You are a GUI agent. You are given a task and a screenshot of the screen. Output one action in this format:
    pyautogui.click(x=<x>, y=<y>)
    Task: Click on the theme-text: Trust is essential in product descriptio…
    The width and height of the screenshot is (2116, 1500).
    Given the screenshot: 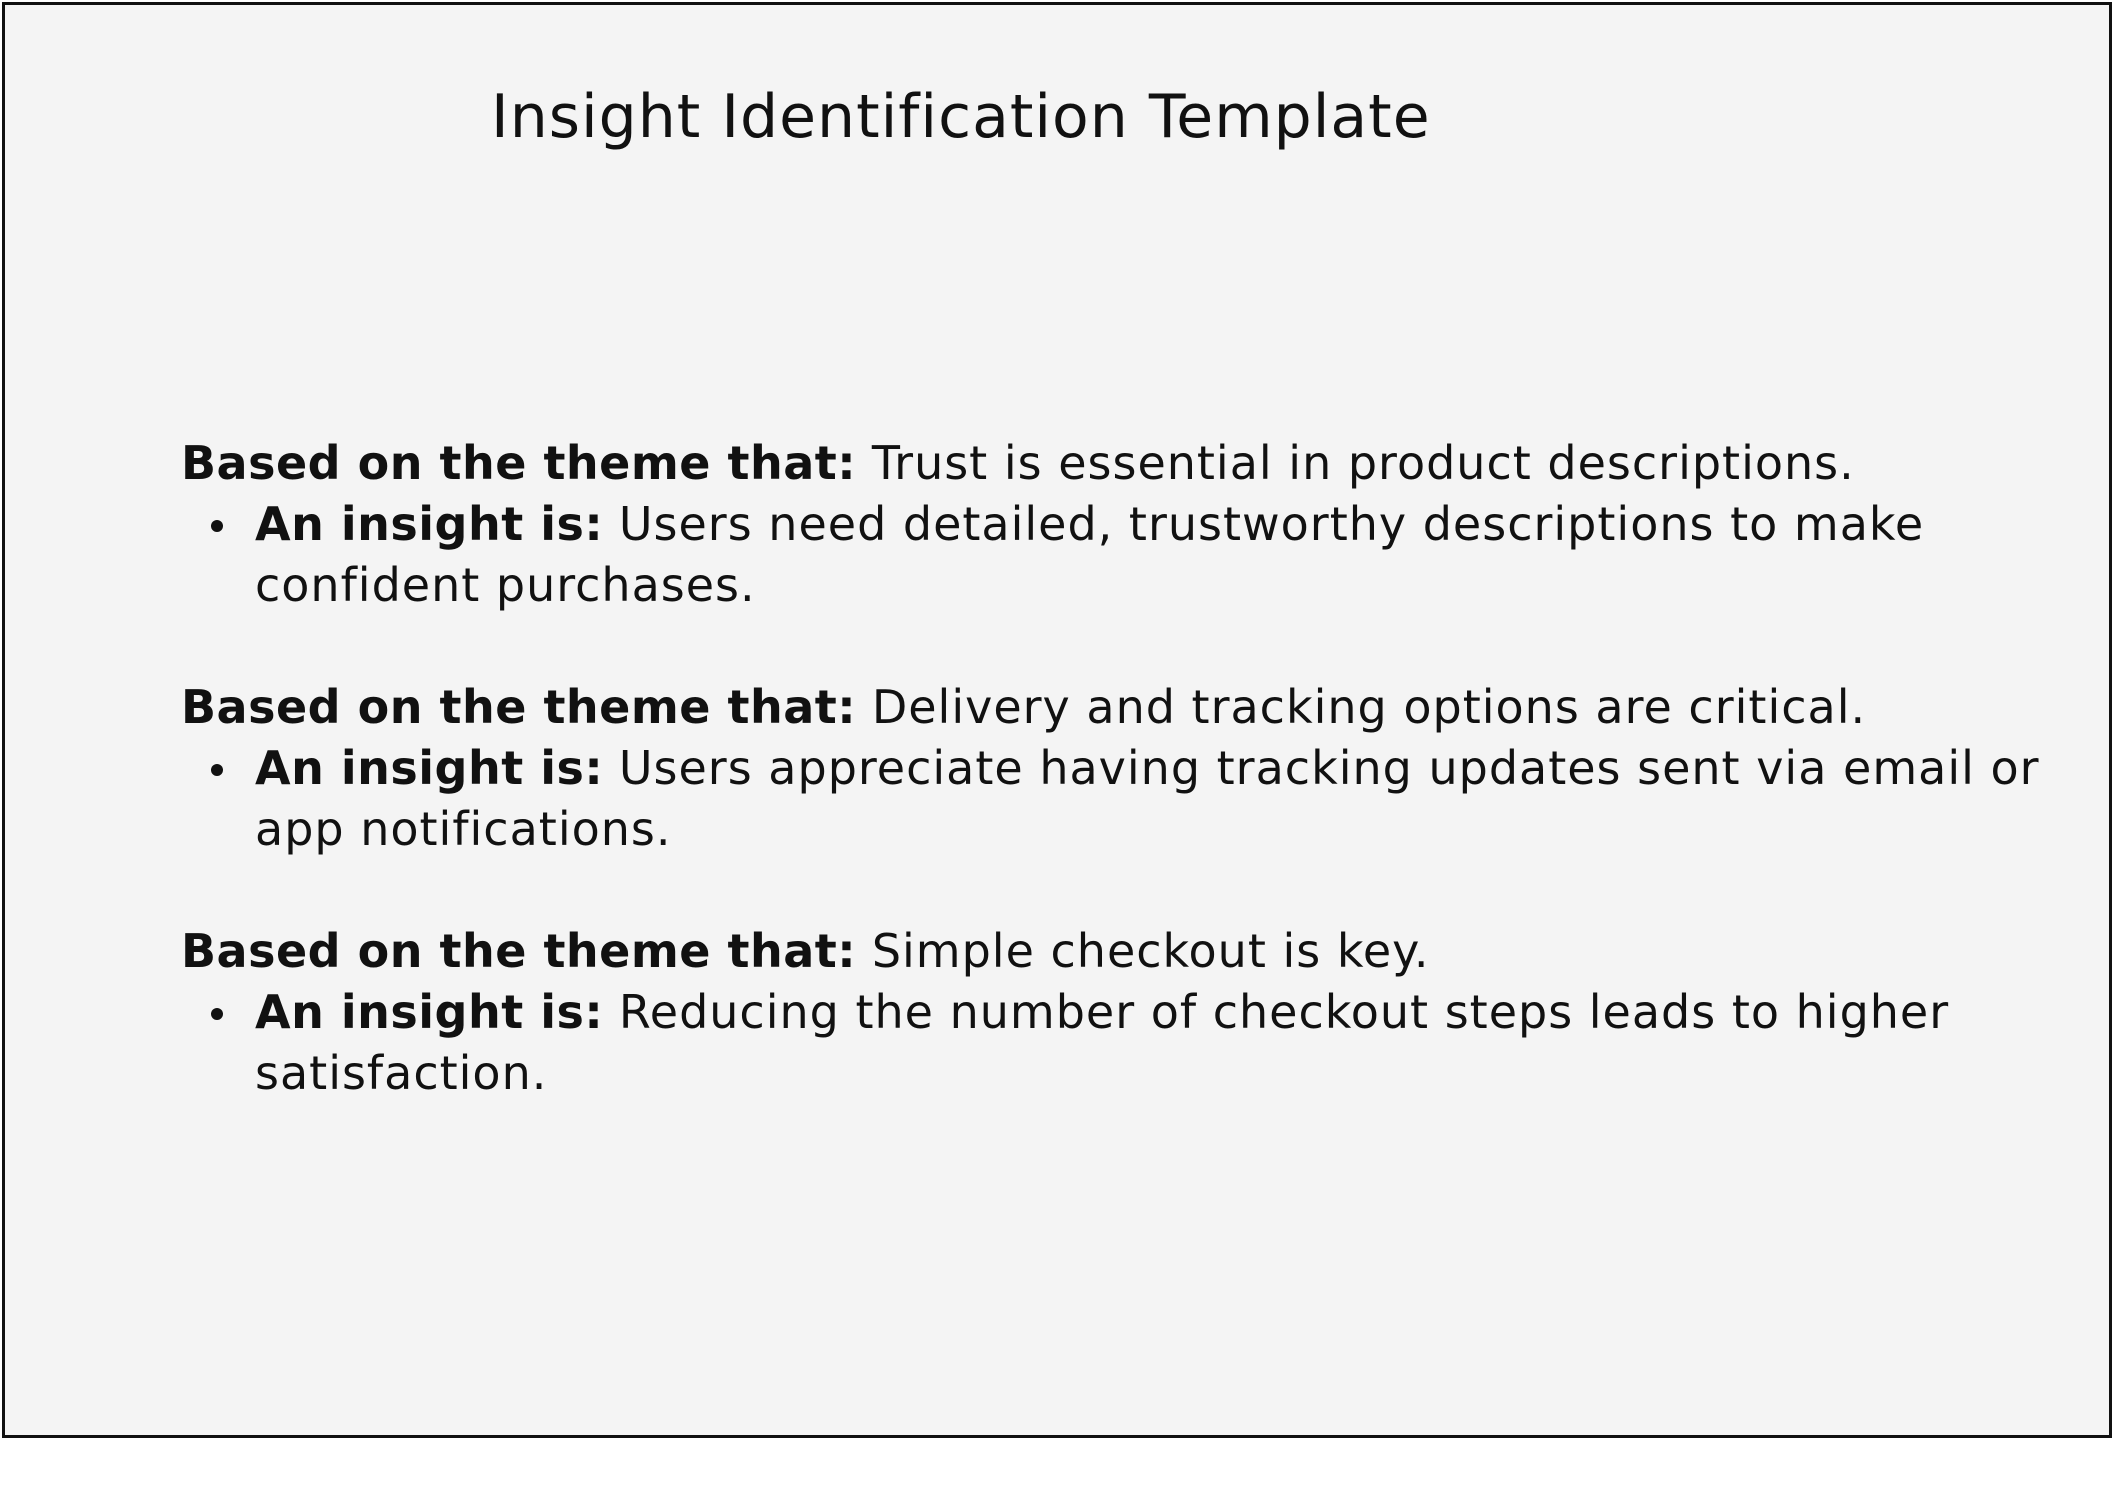 What is the action you would take?
    pyautogui.click(x=1363, y=463)
    